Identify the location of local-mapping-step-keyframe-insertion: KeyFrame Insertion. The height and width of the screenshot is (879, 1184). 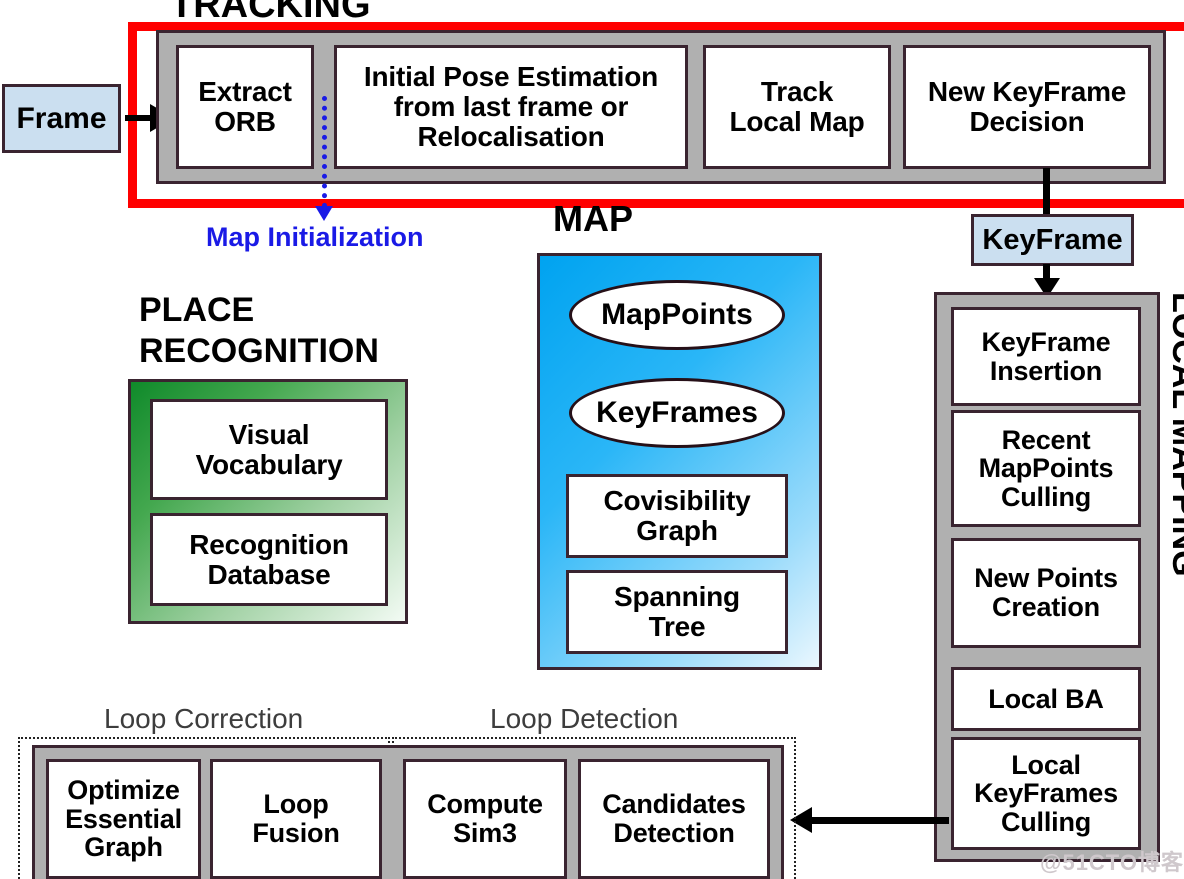
(1046, 356).